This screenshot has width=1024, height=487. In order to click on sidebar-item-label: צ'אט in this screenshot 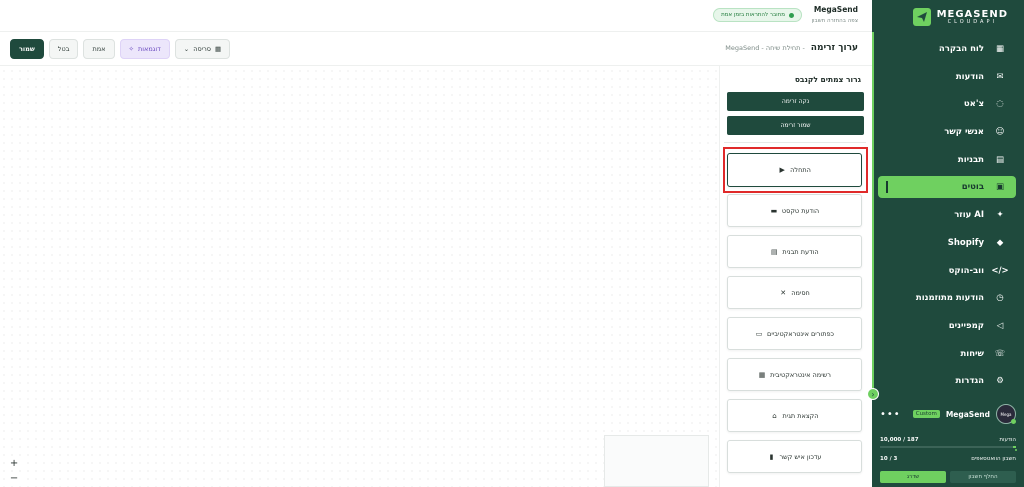, I will do `click(973, 104)`.